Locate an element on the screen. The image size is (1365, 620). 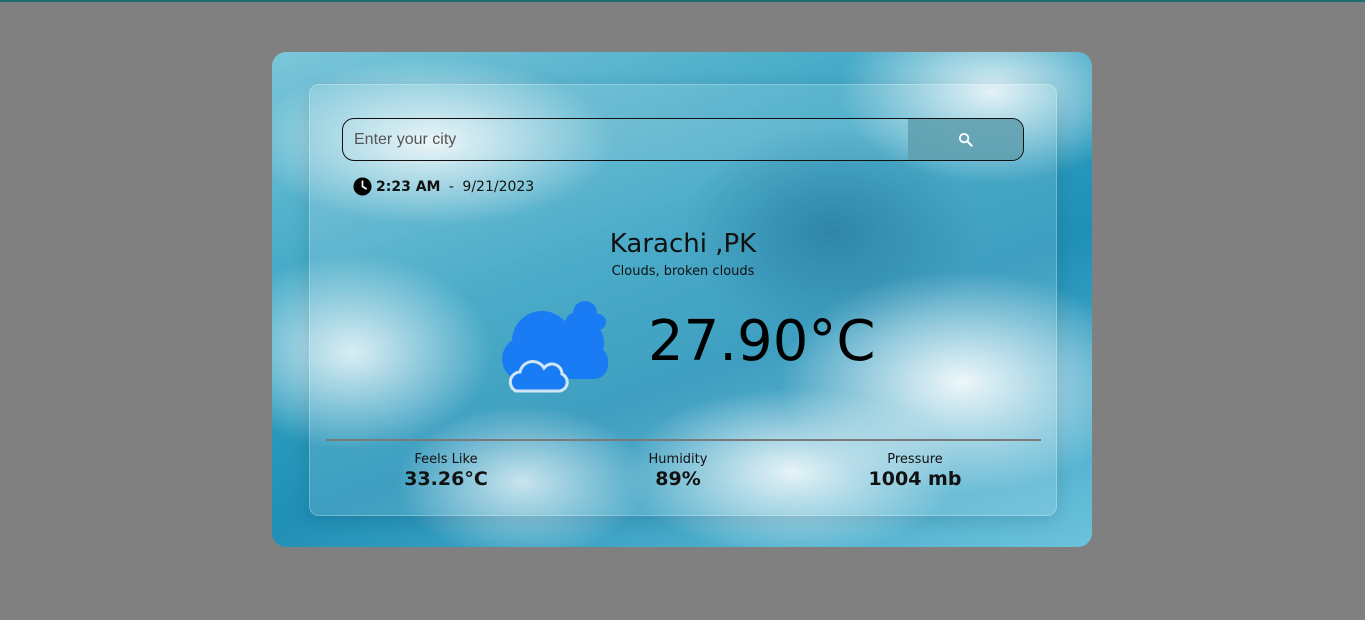
search-bar is located at coordinates (683, 139).